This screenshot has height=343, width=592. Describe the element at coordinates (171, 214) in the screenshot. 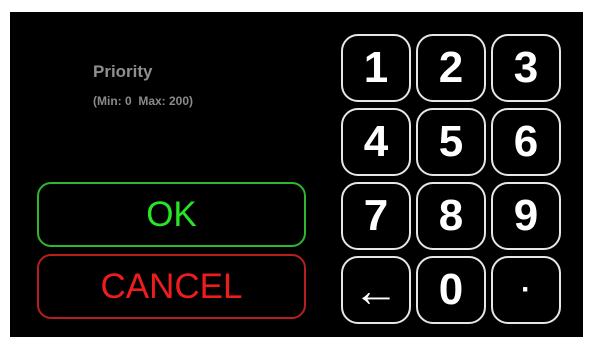

I see `ok-button: OK` at that location.